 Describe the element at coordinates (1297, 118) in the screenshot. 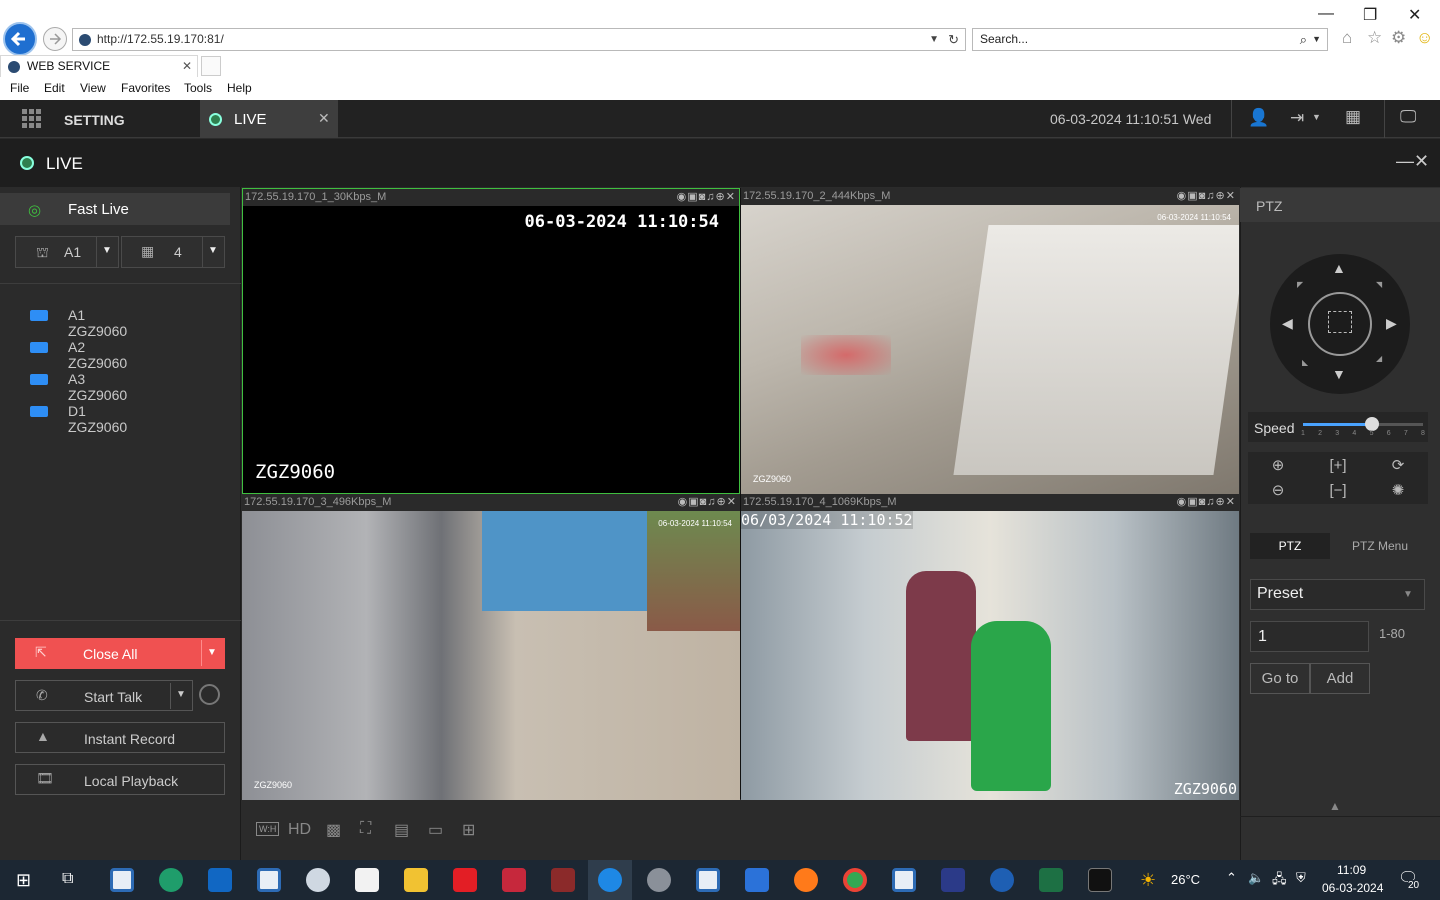

I see `logout-icon: ⇥` at that location.